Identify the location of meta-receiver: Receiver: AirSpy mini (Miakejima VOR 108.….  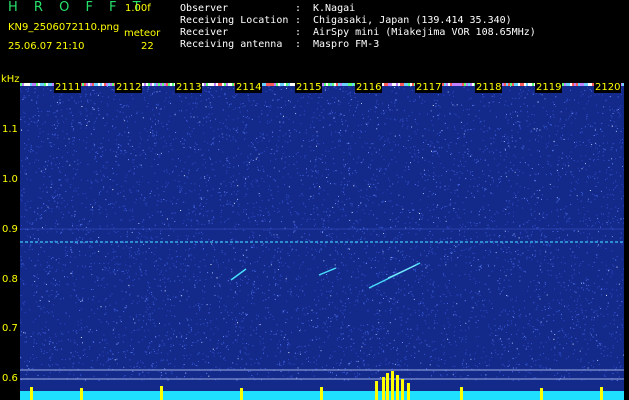
(358, 32).